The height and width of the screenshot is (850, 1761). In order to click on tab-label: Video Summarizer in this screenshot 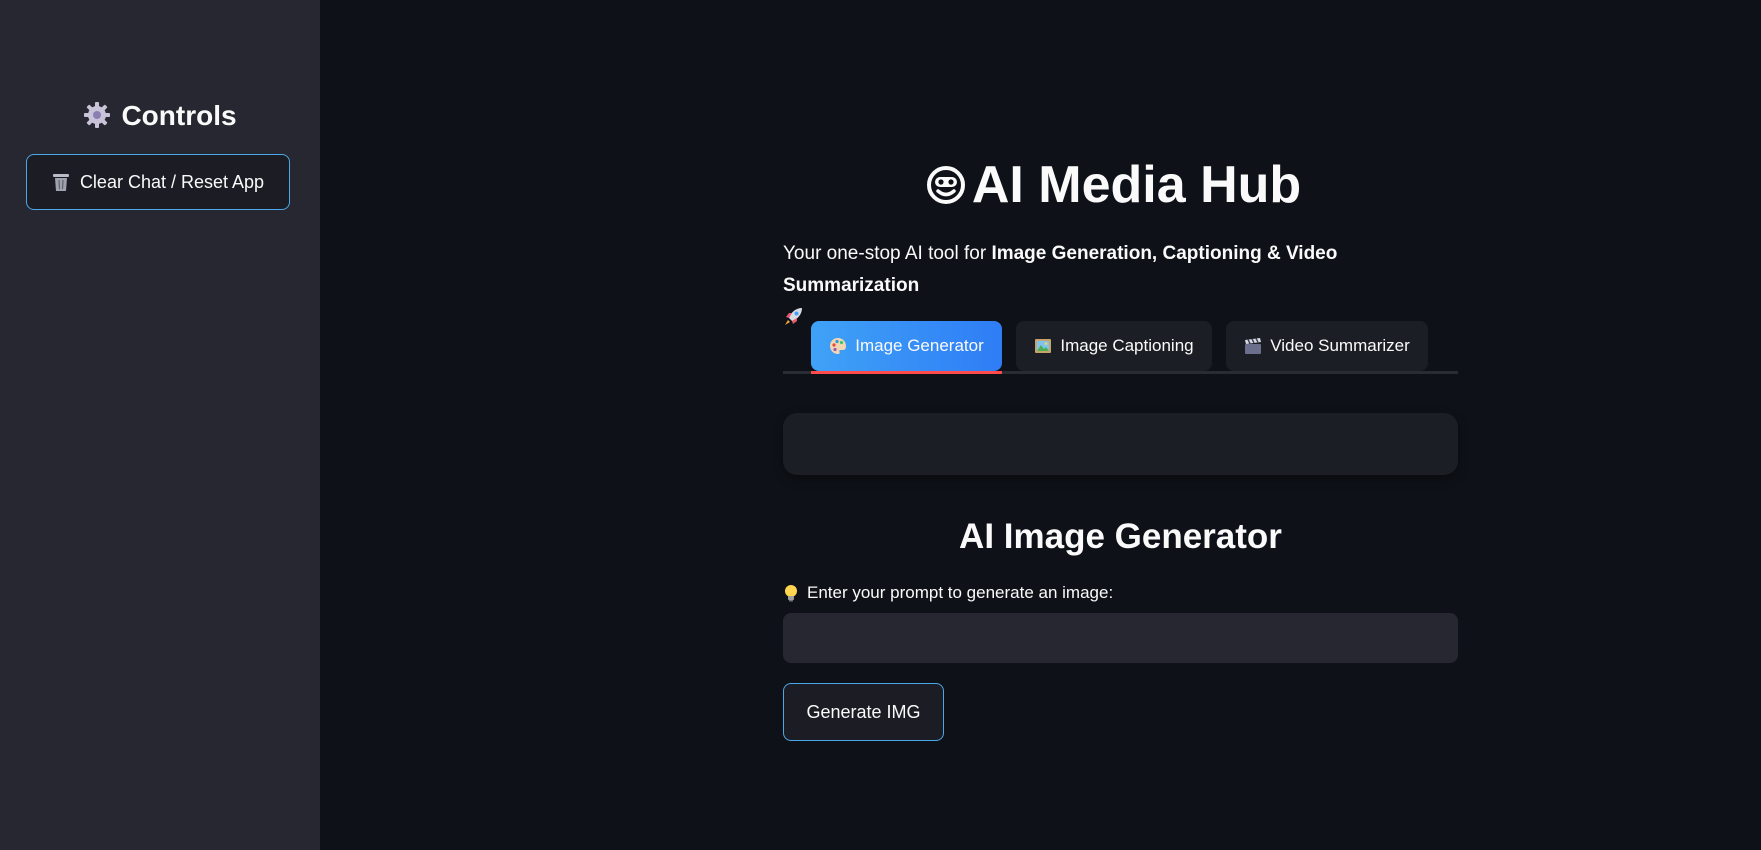, I will do `click(1340, 345)`.